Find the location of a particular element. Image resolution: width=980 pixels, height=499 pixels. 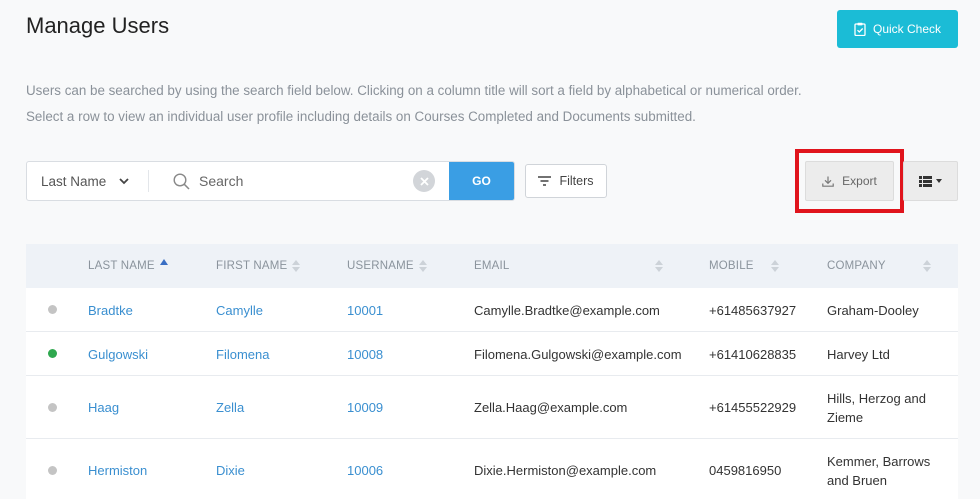

search-input is located at coordinates (306, 181).